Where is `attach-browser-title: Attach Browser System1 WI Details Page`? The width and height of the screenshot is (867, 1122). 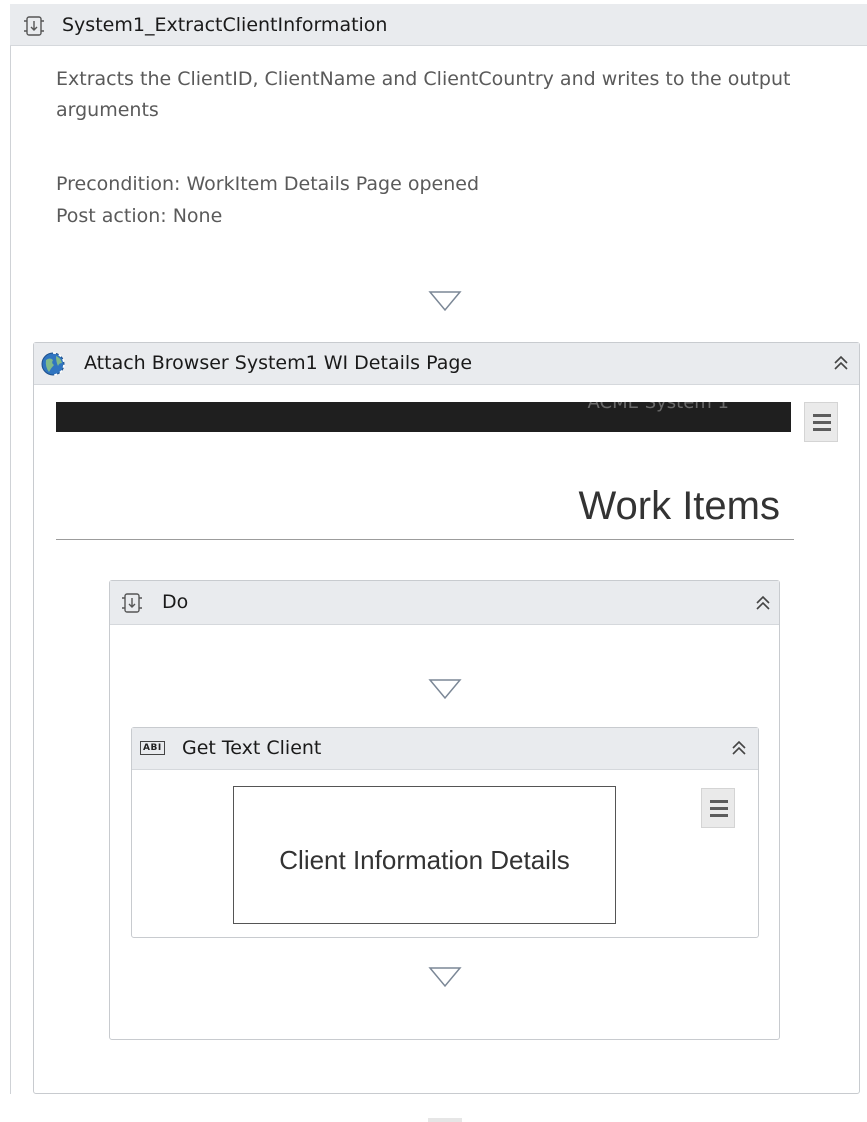 attach-browser-title: Attach Browser System1 WI Details Page is located at coordinates (278, 363).